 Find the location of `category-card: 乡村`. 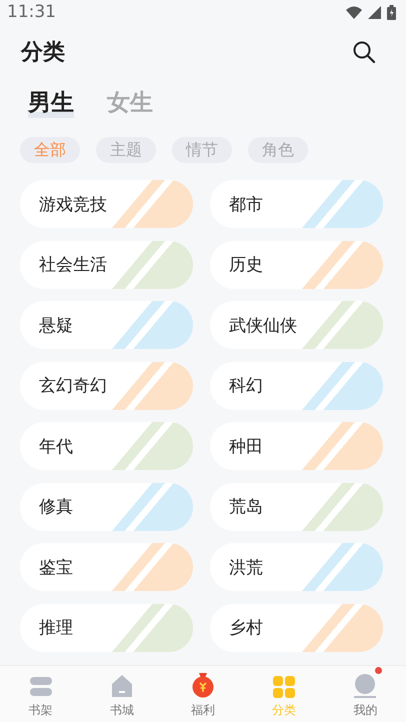

category-card: 乡村 is located at coordinates (296, 628).